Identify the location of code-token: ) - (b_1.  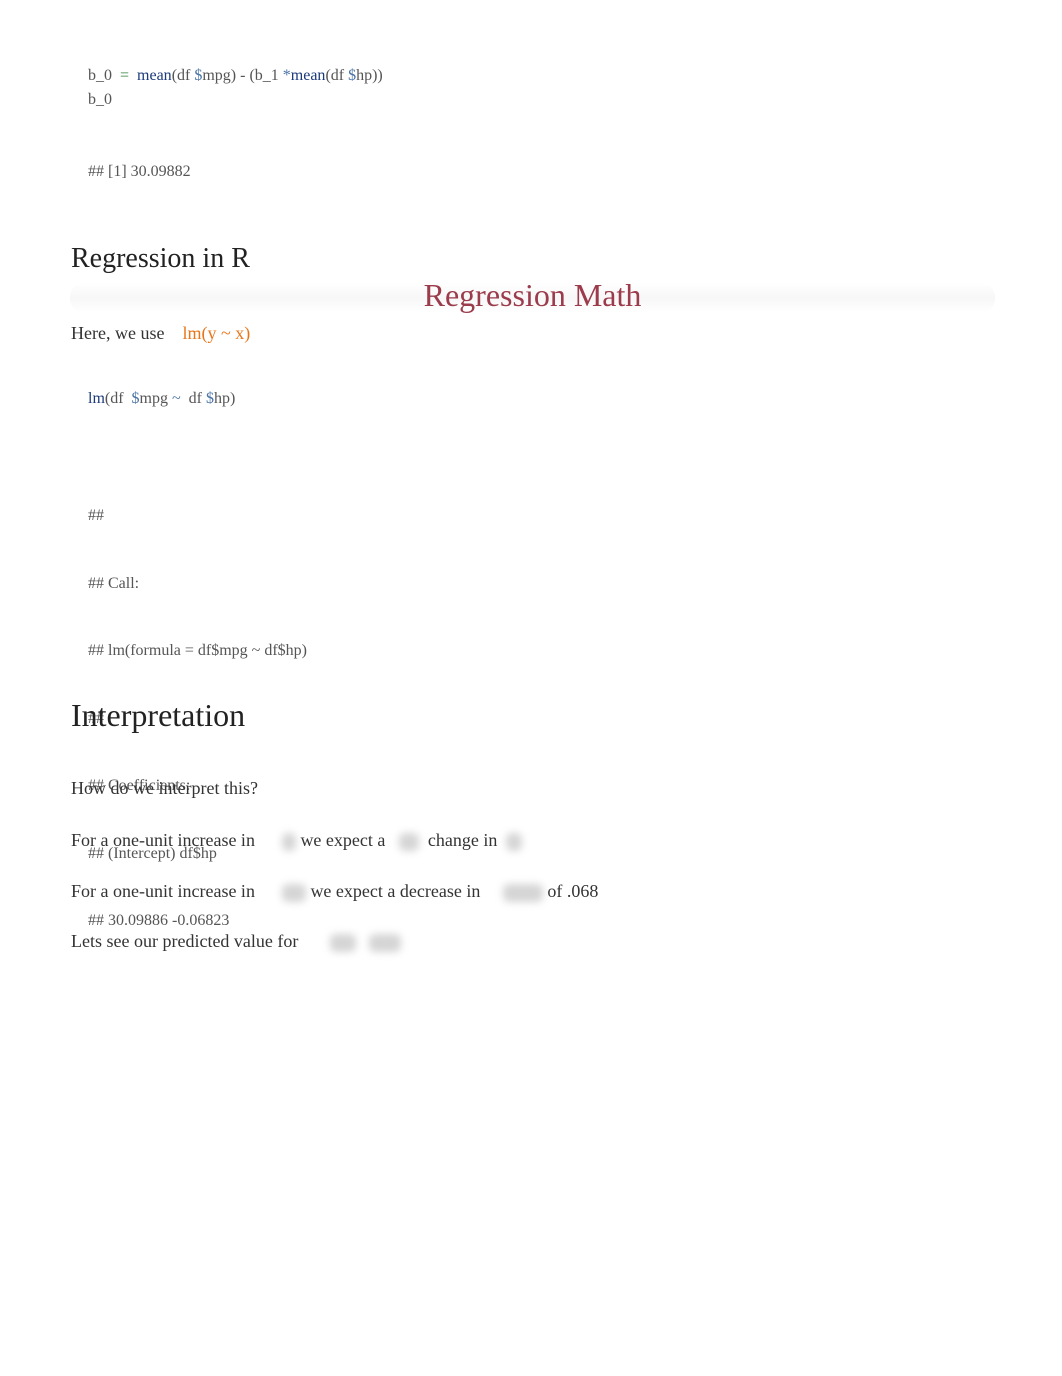
(256, 75).